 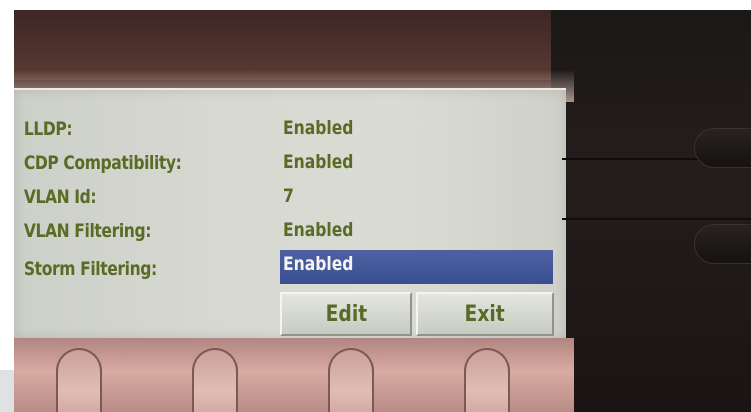 What do you see at coordinates (60, 197) in the screenshot?
I see `setting-label: VLAN Id:` at bounding box center [60, 197].